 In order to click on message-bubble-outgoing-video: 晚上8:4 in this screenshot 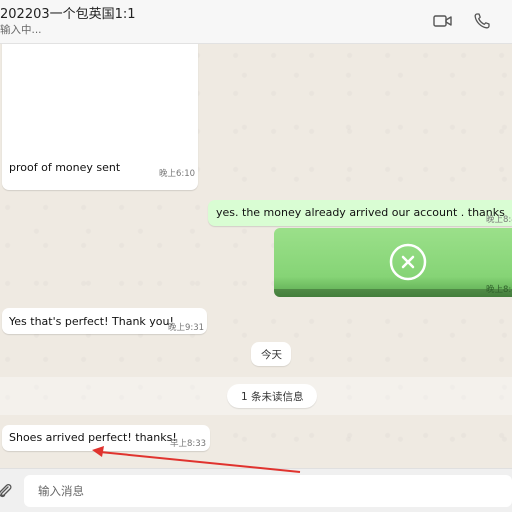, I will do `click(393, 262)`.